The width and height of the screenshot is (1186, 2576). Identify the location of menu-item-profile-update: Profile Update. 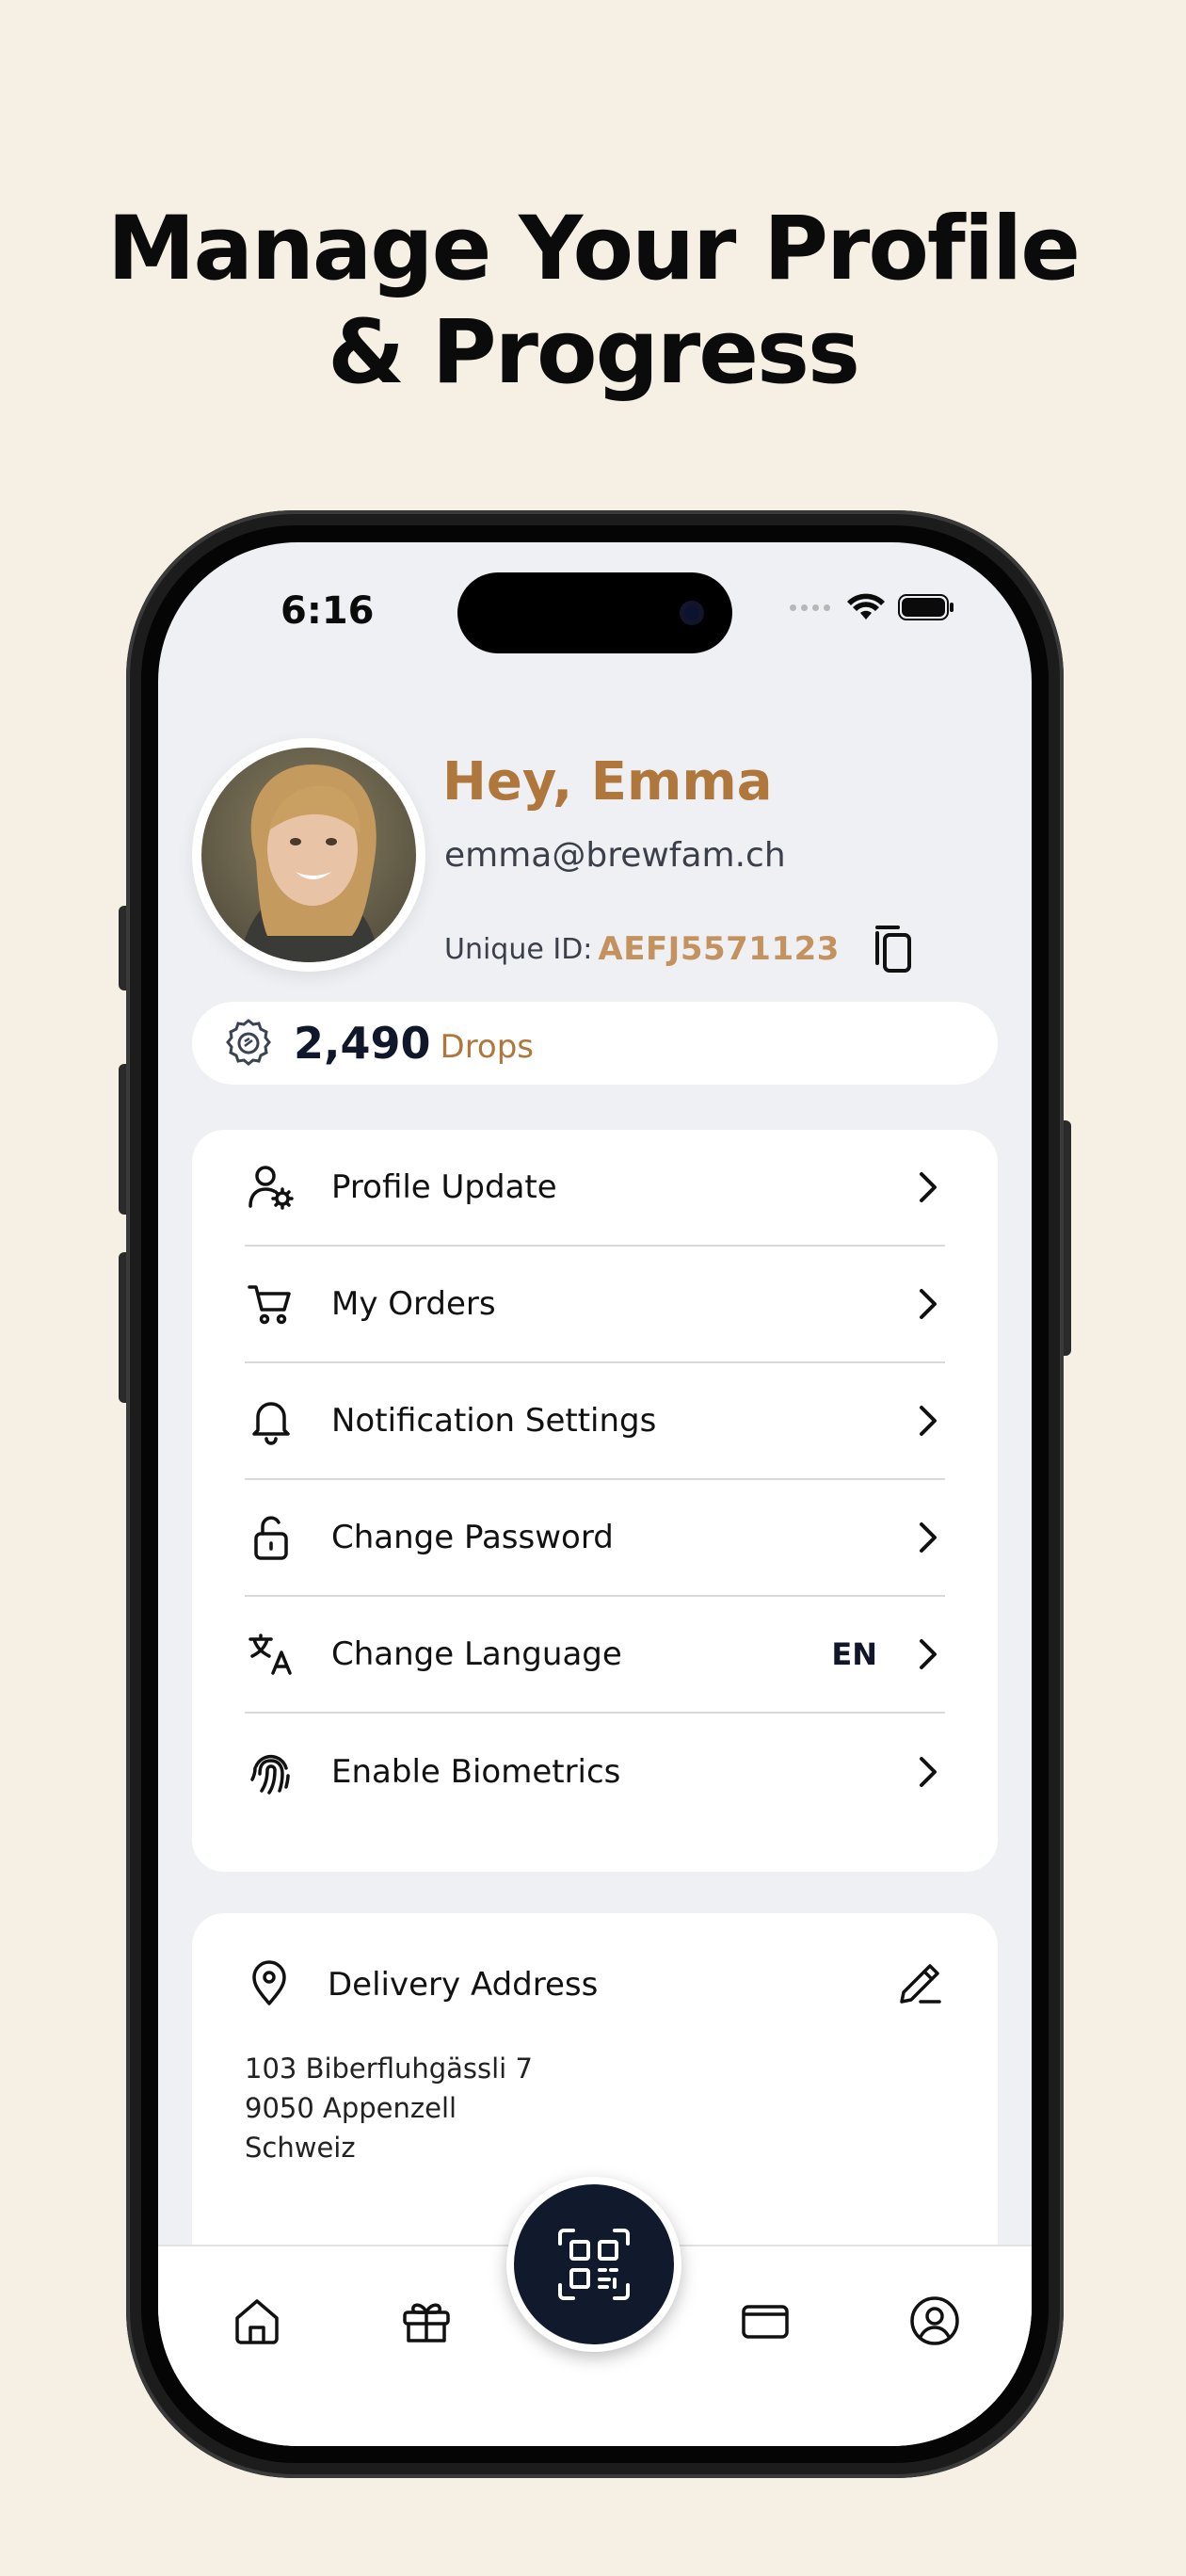
(595, 1188).